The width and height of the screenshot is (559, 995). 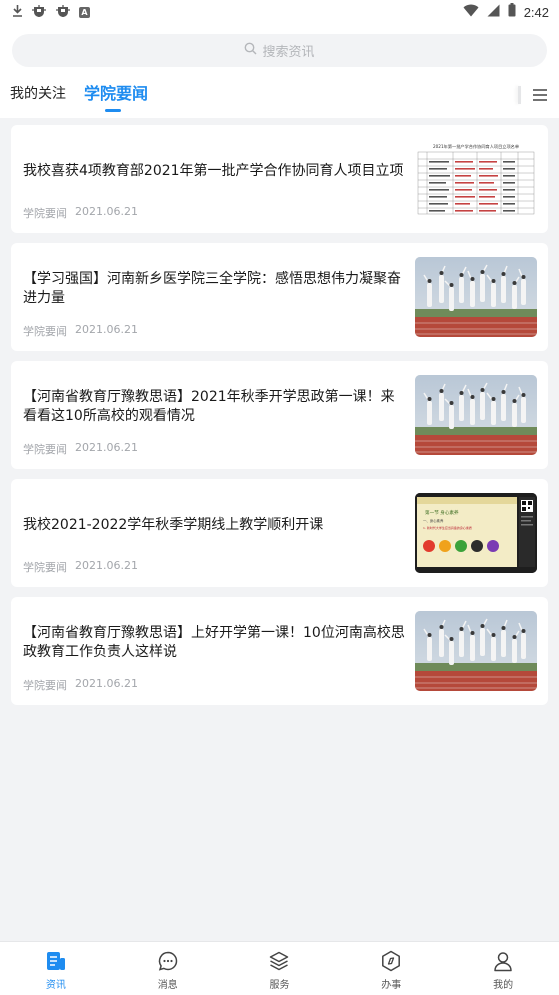 I want to click on tabbar-item-messages: 消息, so click(x=167, y=968).